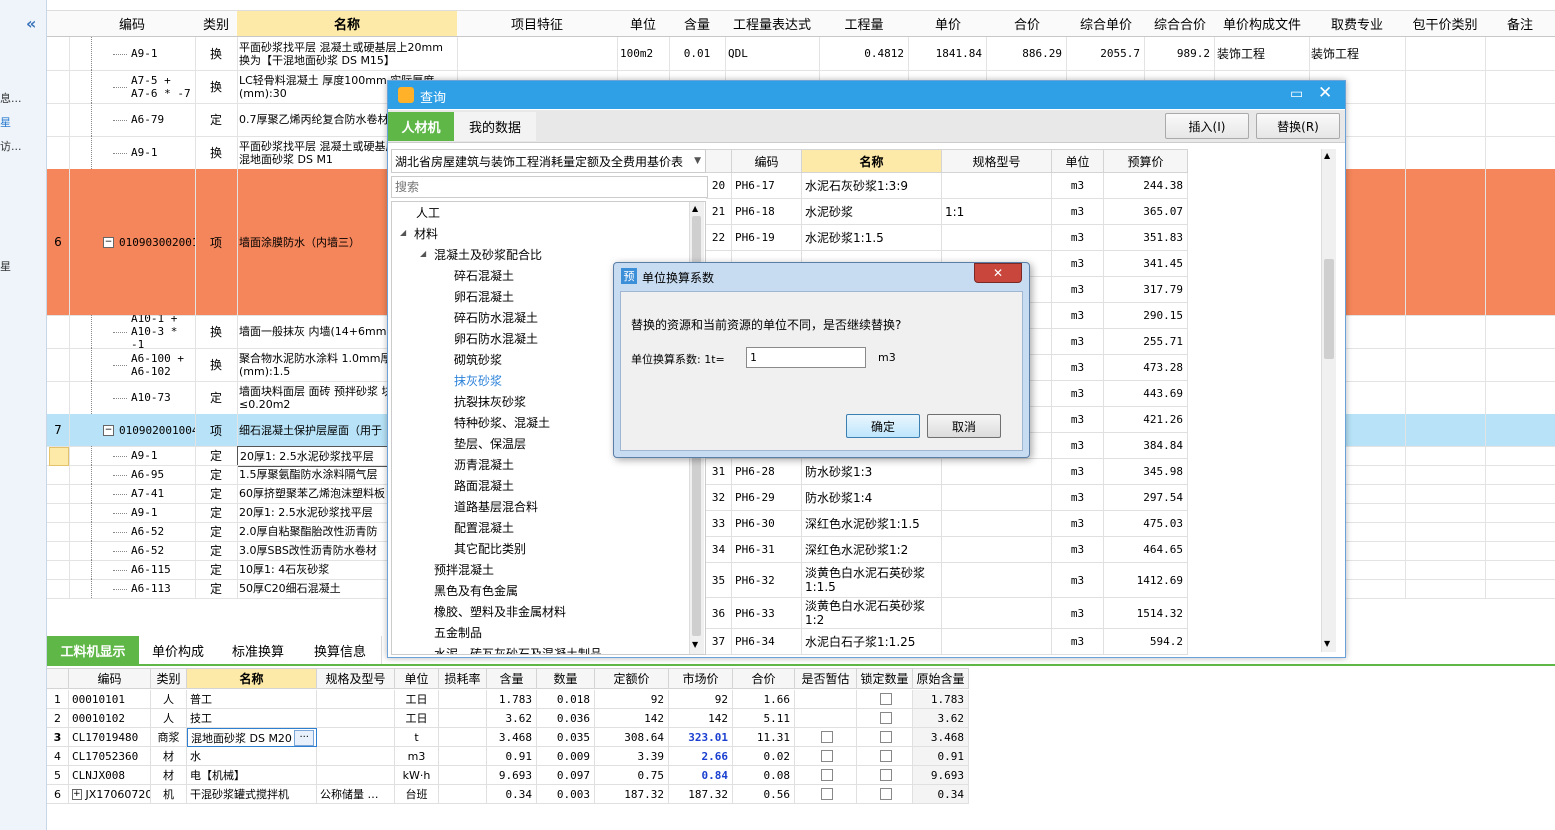 Image resolution: width=1555 pixels, height=830 pixels. I want to click on header-1: 类别, so click(216, 23).